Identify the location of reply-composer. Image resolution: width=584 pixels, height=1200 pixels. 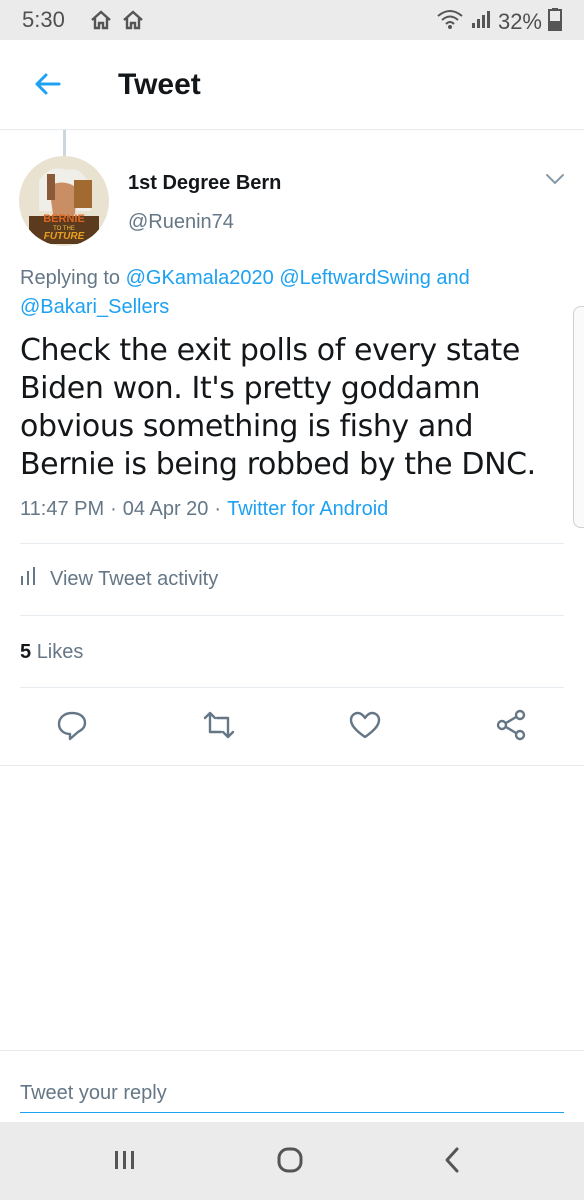
(292, 1086).